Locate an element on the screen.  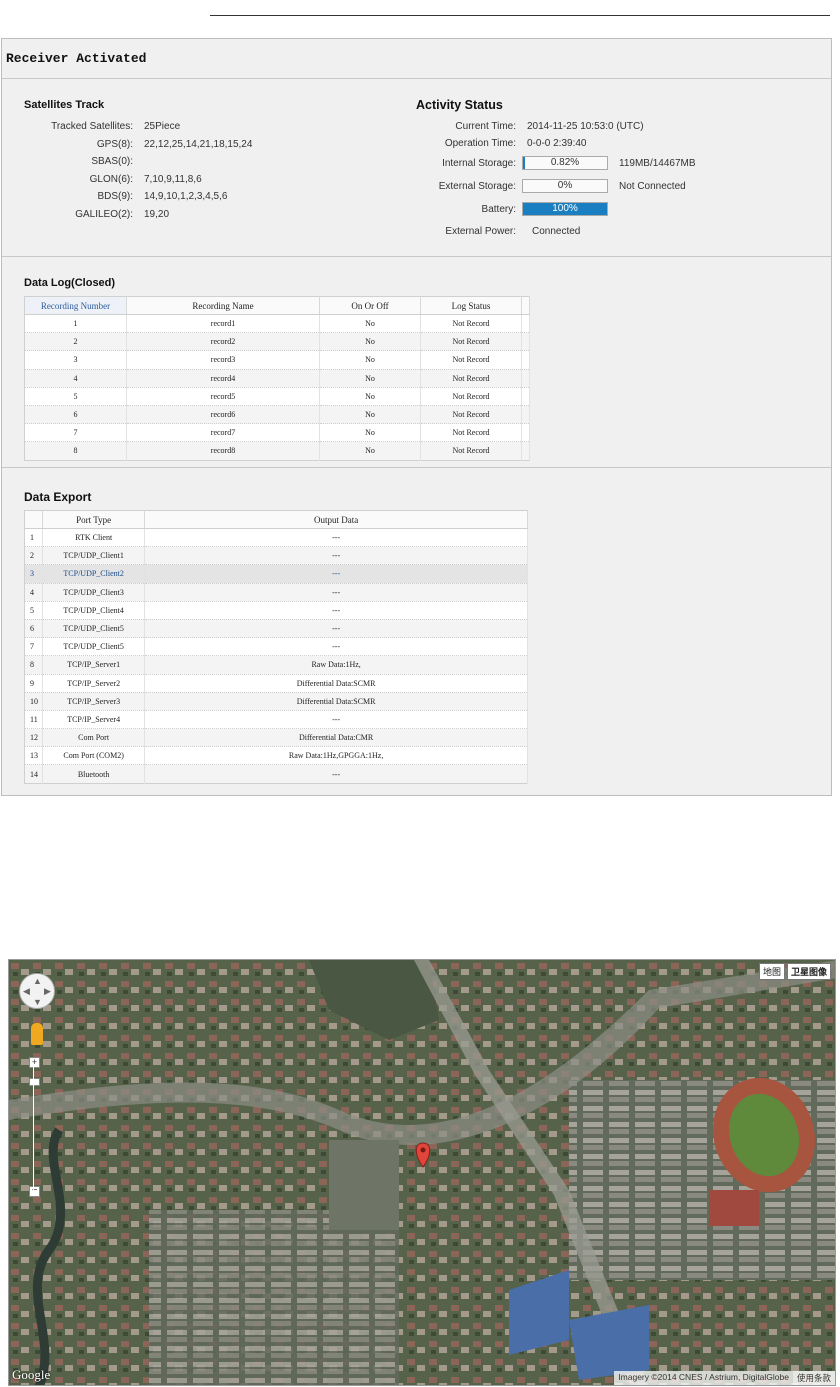
export-output-data: Differential Data:CMR is located at coordinates (336, 738).